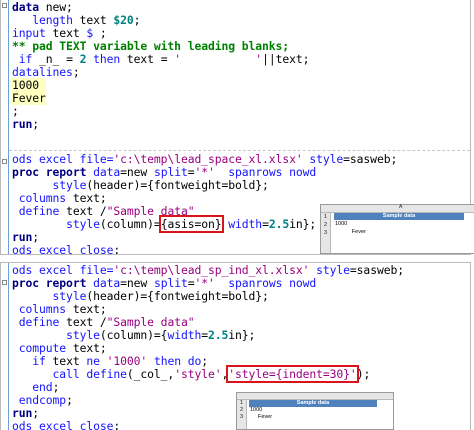  I want to click on code-token: "Sample data", so click(150, 322).